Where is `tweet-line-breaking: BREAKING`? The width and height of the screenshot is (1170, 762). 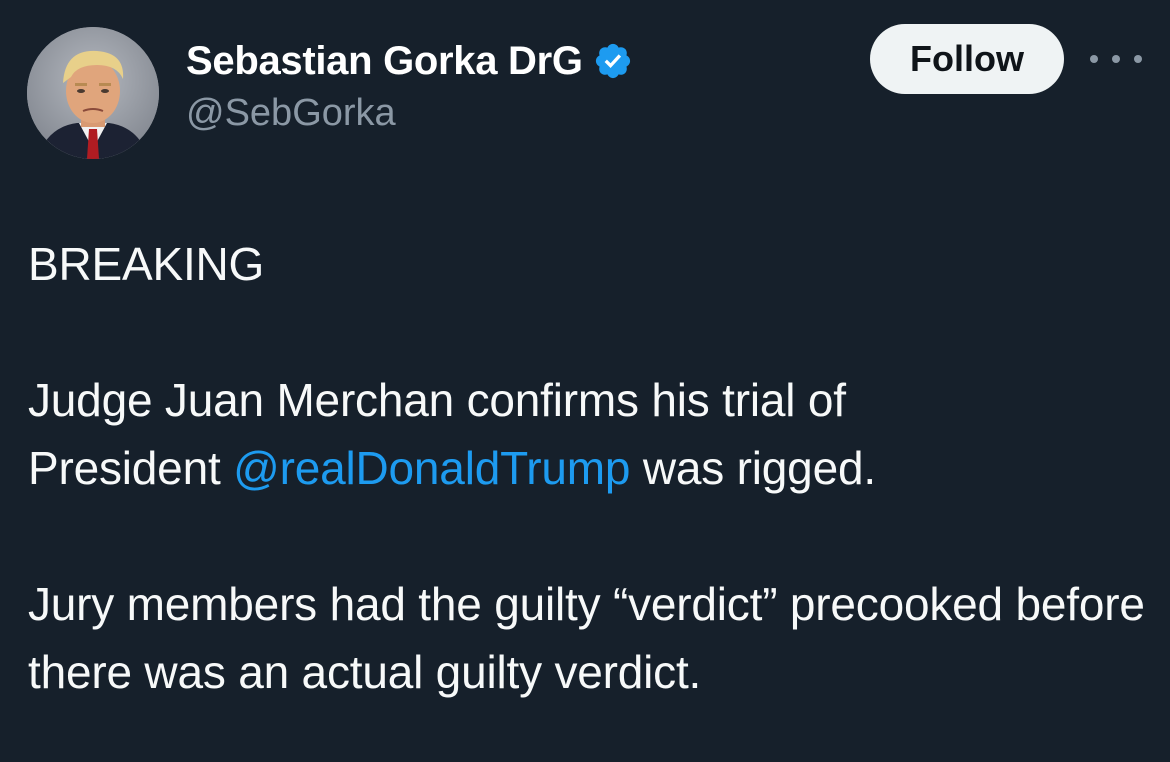 tweet-line-breaking: BREAKING is located at coordinates (146, 264).